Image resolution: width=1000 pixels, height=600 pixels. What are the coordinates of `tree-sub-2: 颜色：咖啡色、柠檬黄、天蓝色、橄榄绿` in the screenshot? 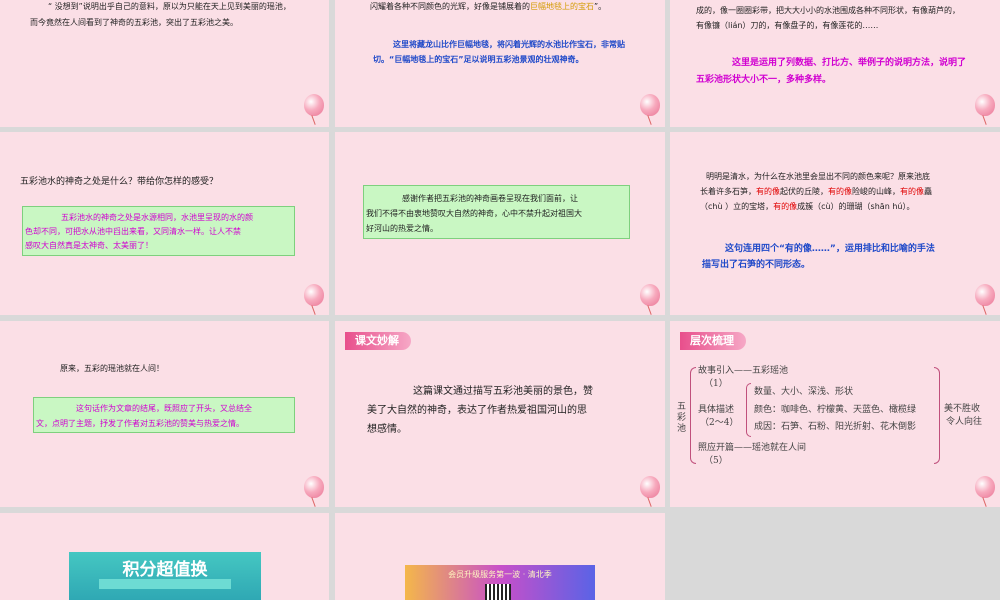 It's located at (835, 410).